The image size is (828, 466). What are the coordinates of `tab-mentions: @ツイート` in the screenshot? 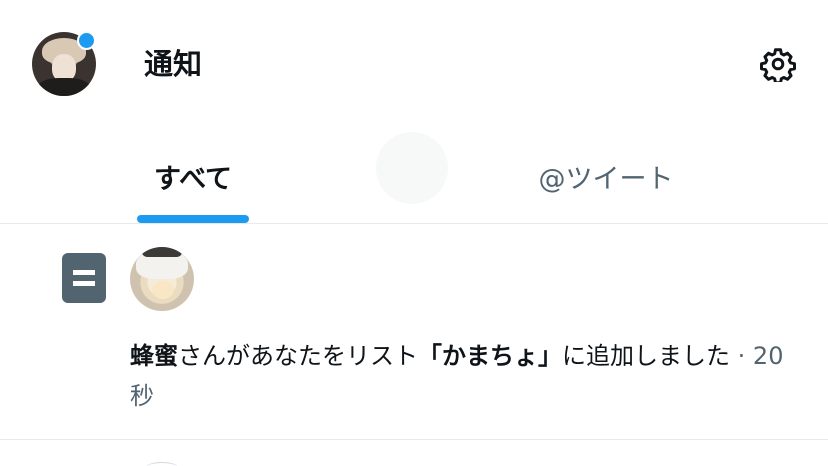 It's located at (606, 176).